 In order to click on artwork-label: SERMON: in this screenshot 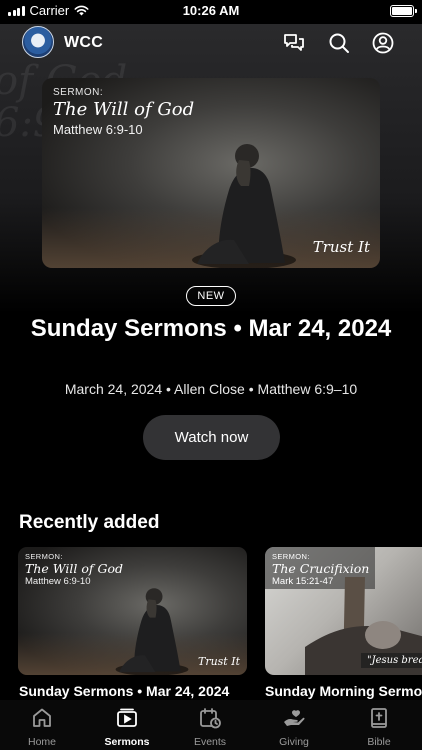, I will do `click(78, 92)`.